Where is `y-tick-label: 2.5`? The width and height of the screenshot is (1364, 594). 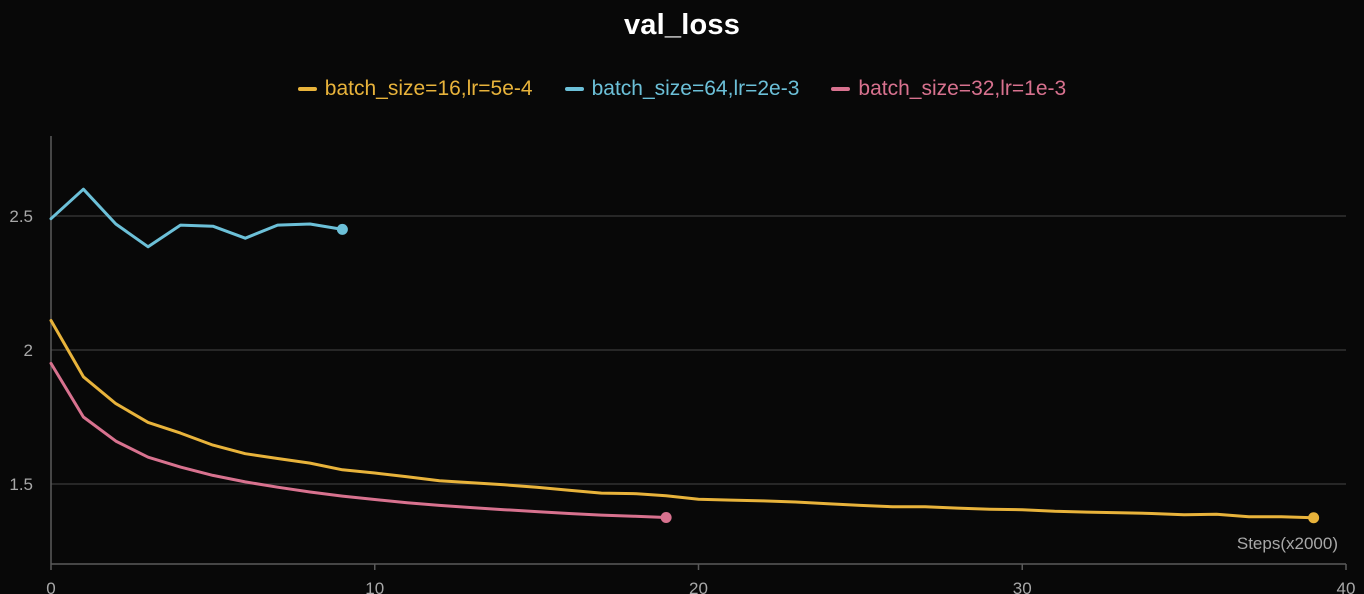 y-tick-label: 2.5 is located at coordinates (21, 216).